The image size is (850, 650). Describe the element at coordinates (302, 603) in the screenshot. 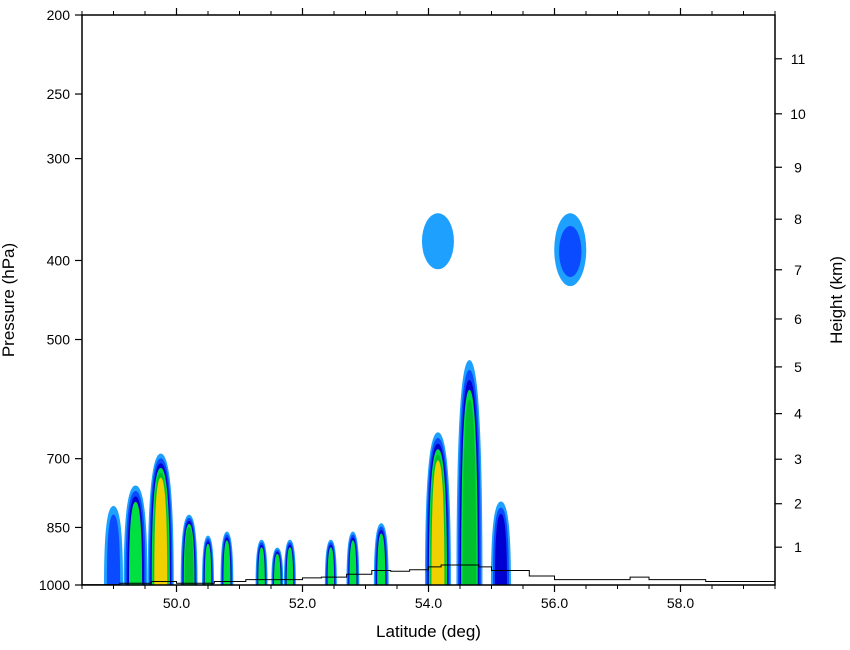

I see `x-tick-label: 52.0` at that location.